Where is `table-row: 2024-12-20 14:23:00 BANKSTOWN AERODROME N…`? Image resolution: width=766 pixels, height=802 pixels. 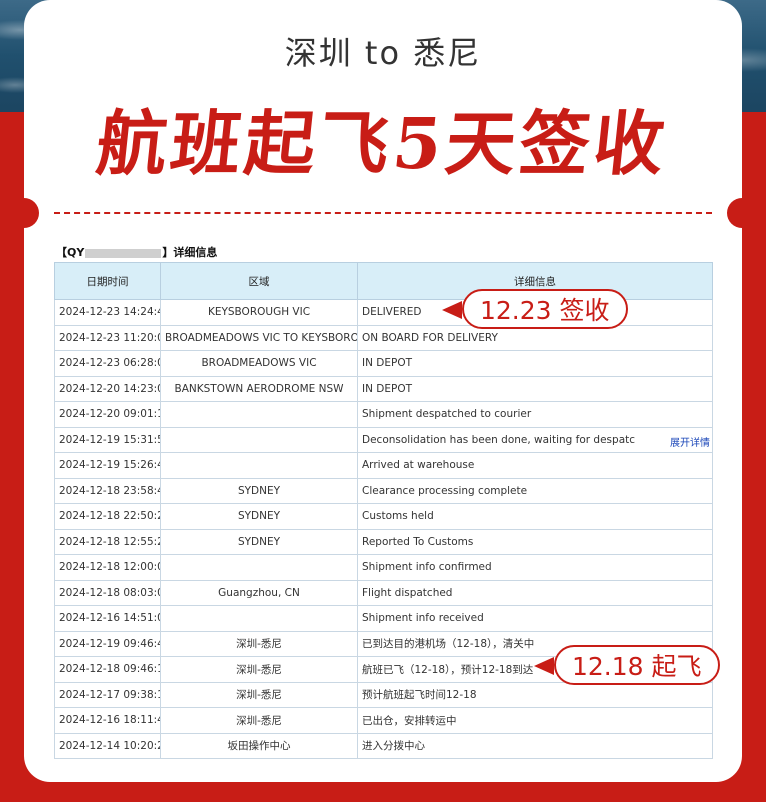 table-row: 2024-12-20 14:23:00 BANKSTOWN AERODROME N… is located at coordinates (383, 388).